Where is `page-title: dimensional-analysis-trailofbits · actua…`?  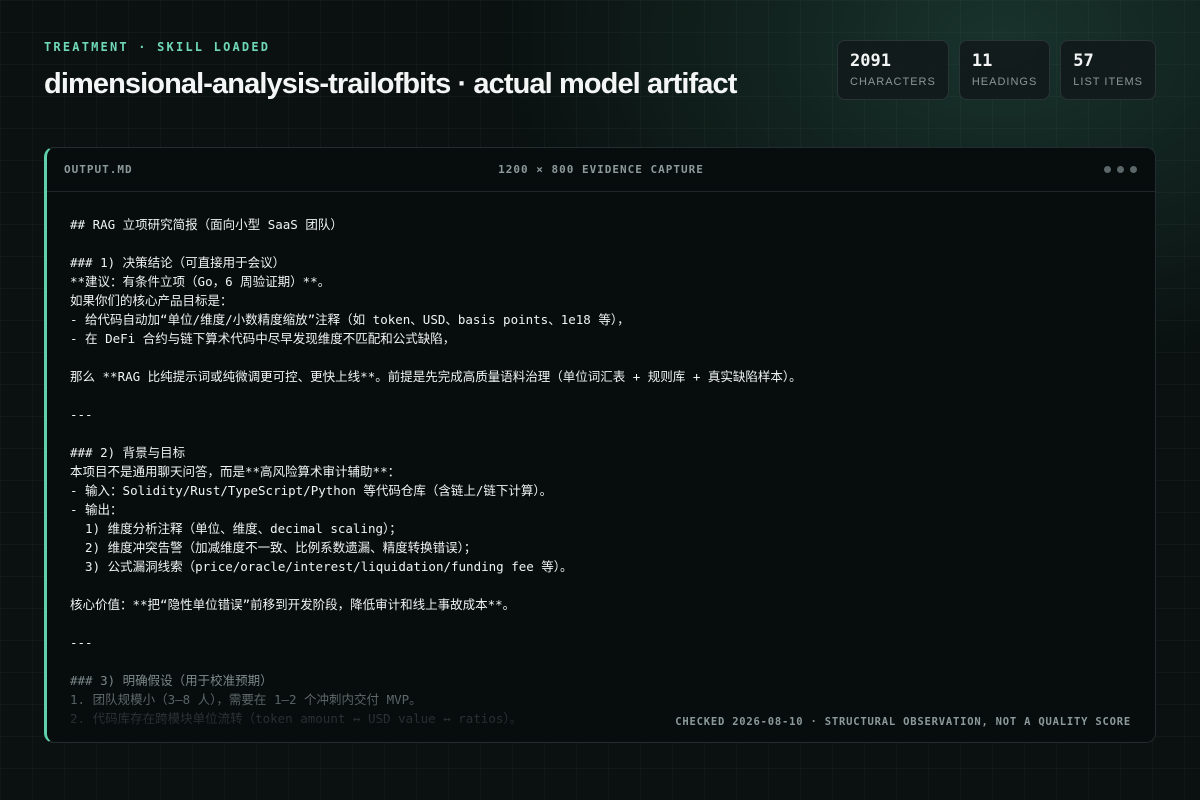
page-title: dimensional-analysis-trailofbits · actua… is located at coordinates (390, 84).